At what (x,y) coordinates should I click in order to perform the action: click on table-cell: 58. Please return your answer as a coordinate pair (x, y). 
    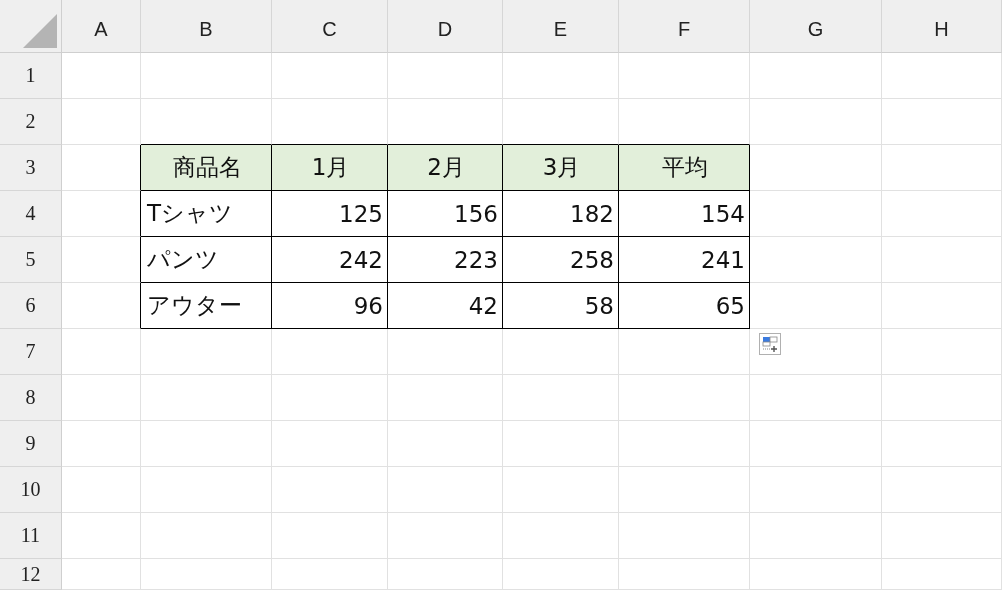
    Looking at the image, I should click on (561, 306).